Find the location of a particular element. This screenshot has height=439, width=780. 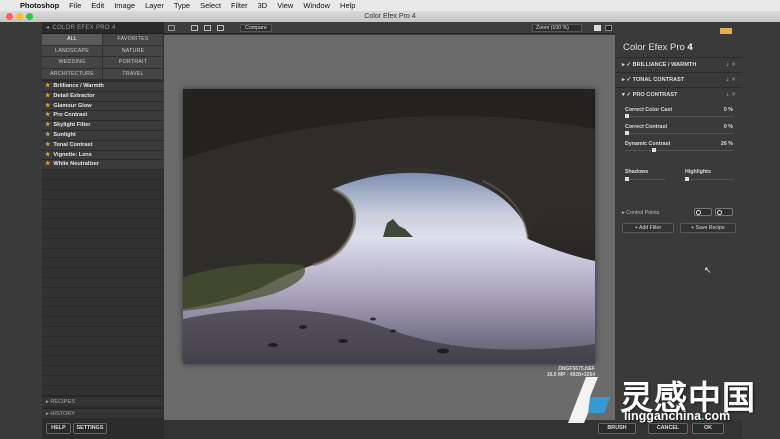

category-nature: NATURE is located at coordinates (133, 51).